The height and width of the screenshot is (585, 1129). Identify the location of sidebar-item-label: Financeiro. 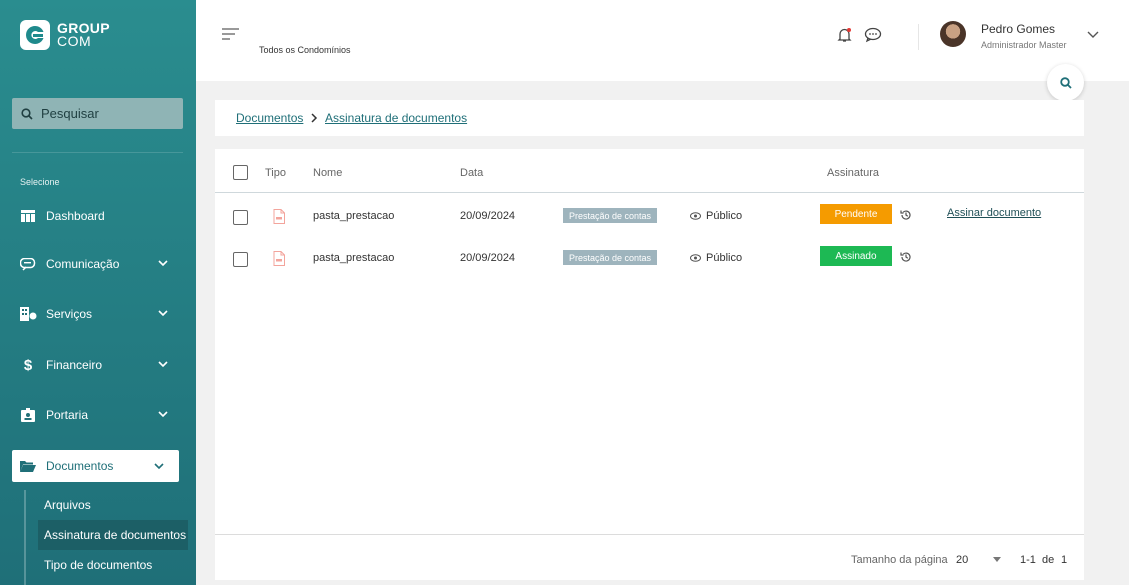
(74, 365).